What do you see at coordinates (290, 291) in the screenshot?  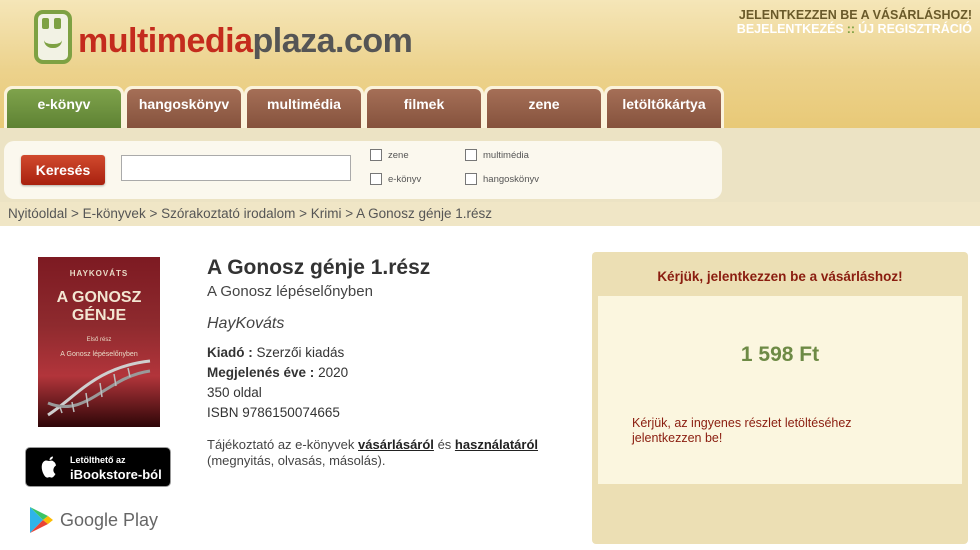 I see `book-subtitle: A Gonosz lépéselőnyben` at bounding box center [290, 291].